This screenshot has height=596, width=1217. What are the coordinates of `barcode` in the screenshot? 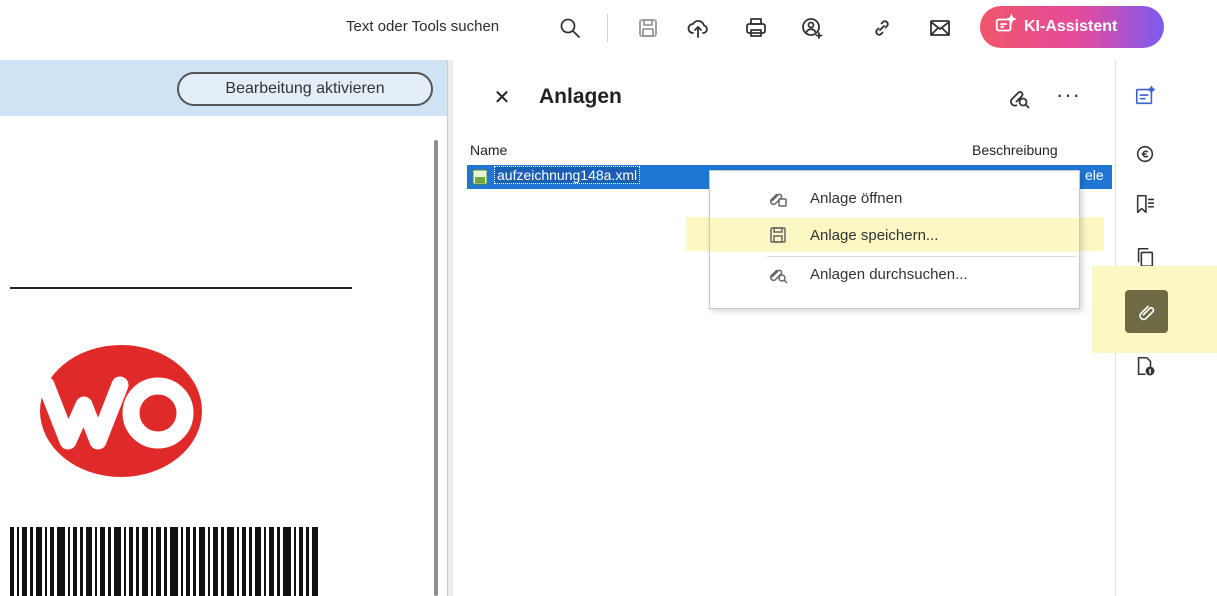 It's located at (164, 561).